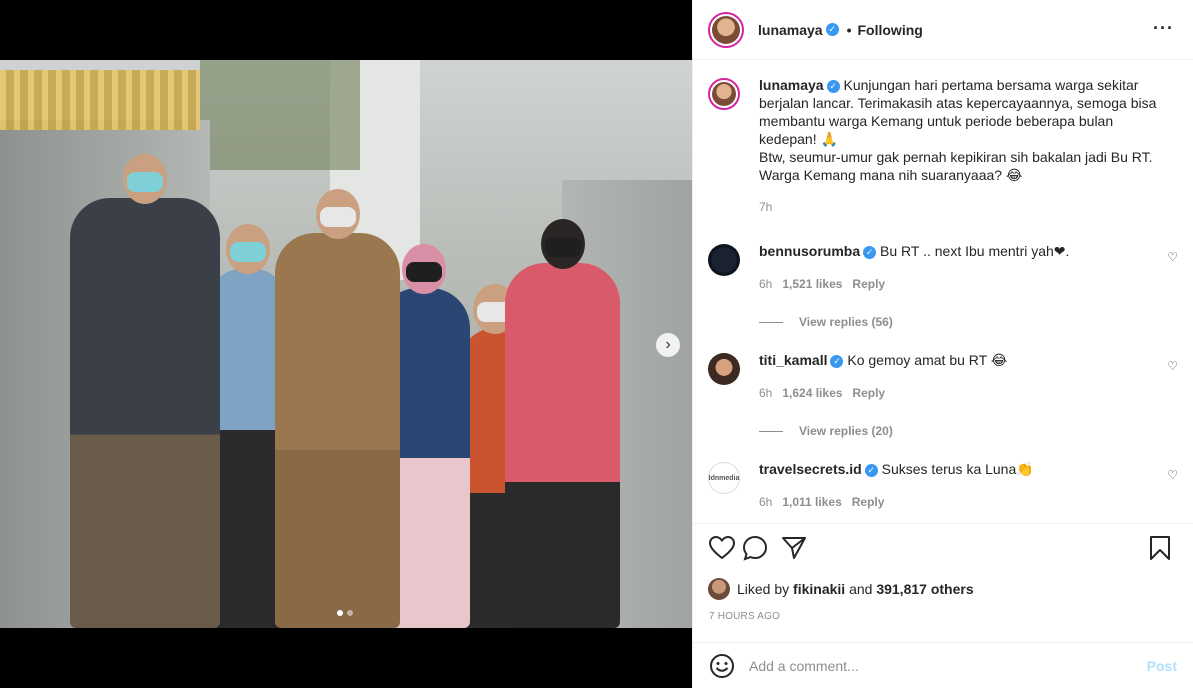  What do you see at coordinates (763, 589) in the screenshot?
I see `liked-by-prefix: Liked by` at bounding box center [763, 589].